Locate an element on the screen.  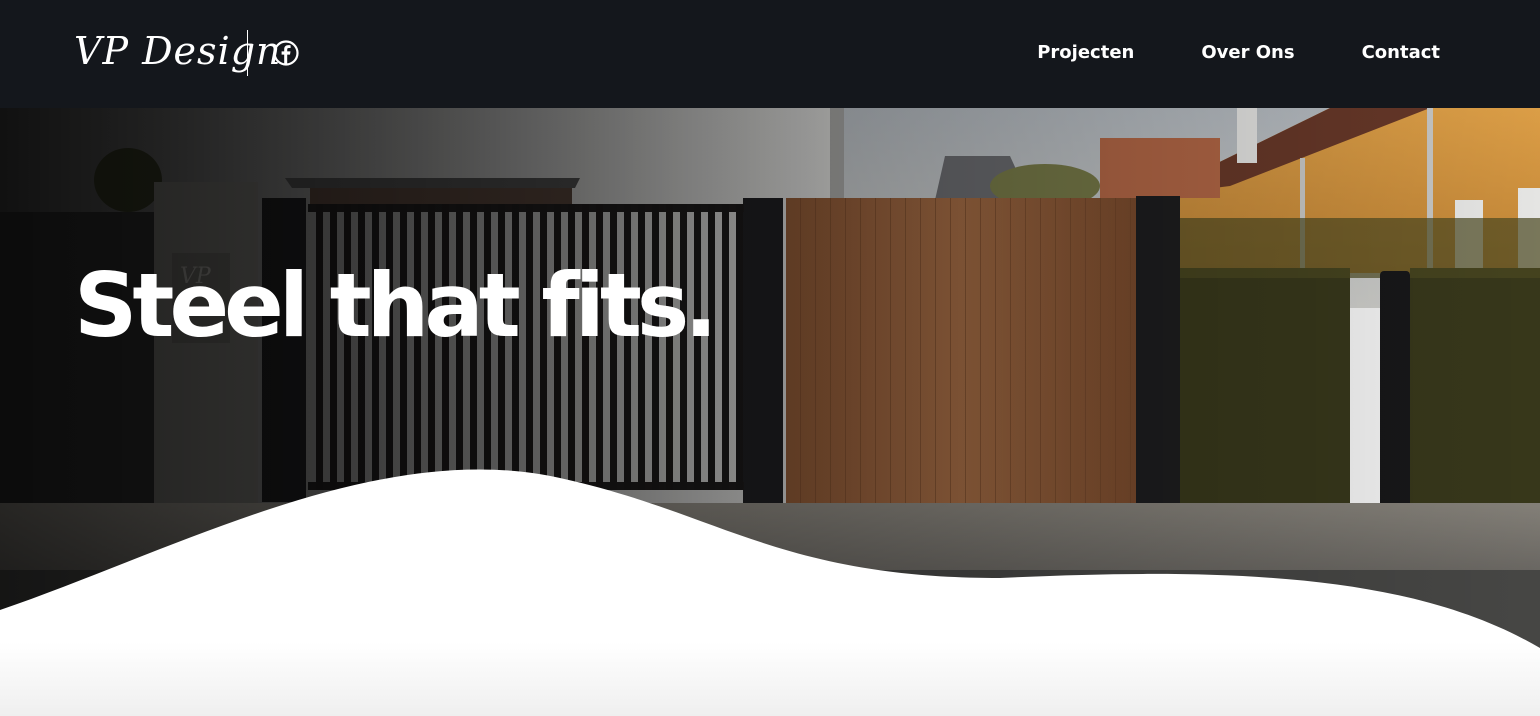
main-nav: Projecten Over Ons Contact is located at coordinates (1238, 53).